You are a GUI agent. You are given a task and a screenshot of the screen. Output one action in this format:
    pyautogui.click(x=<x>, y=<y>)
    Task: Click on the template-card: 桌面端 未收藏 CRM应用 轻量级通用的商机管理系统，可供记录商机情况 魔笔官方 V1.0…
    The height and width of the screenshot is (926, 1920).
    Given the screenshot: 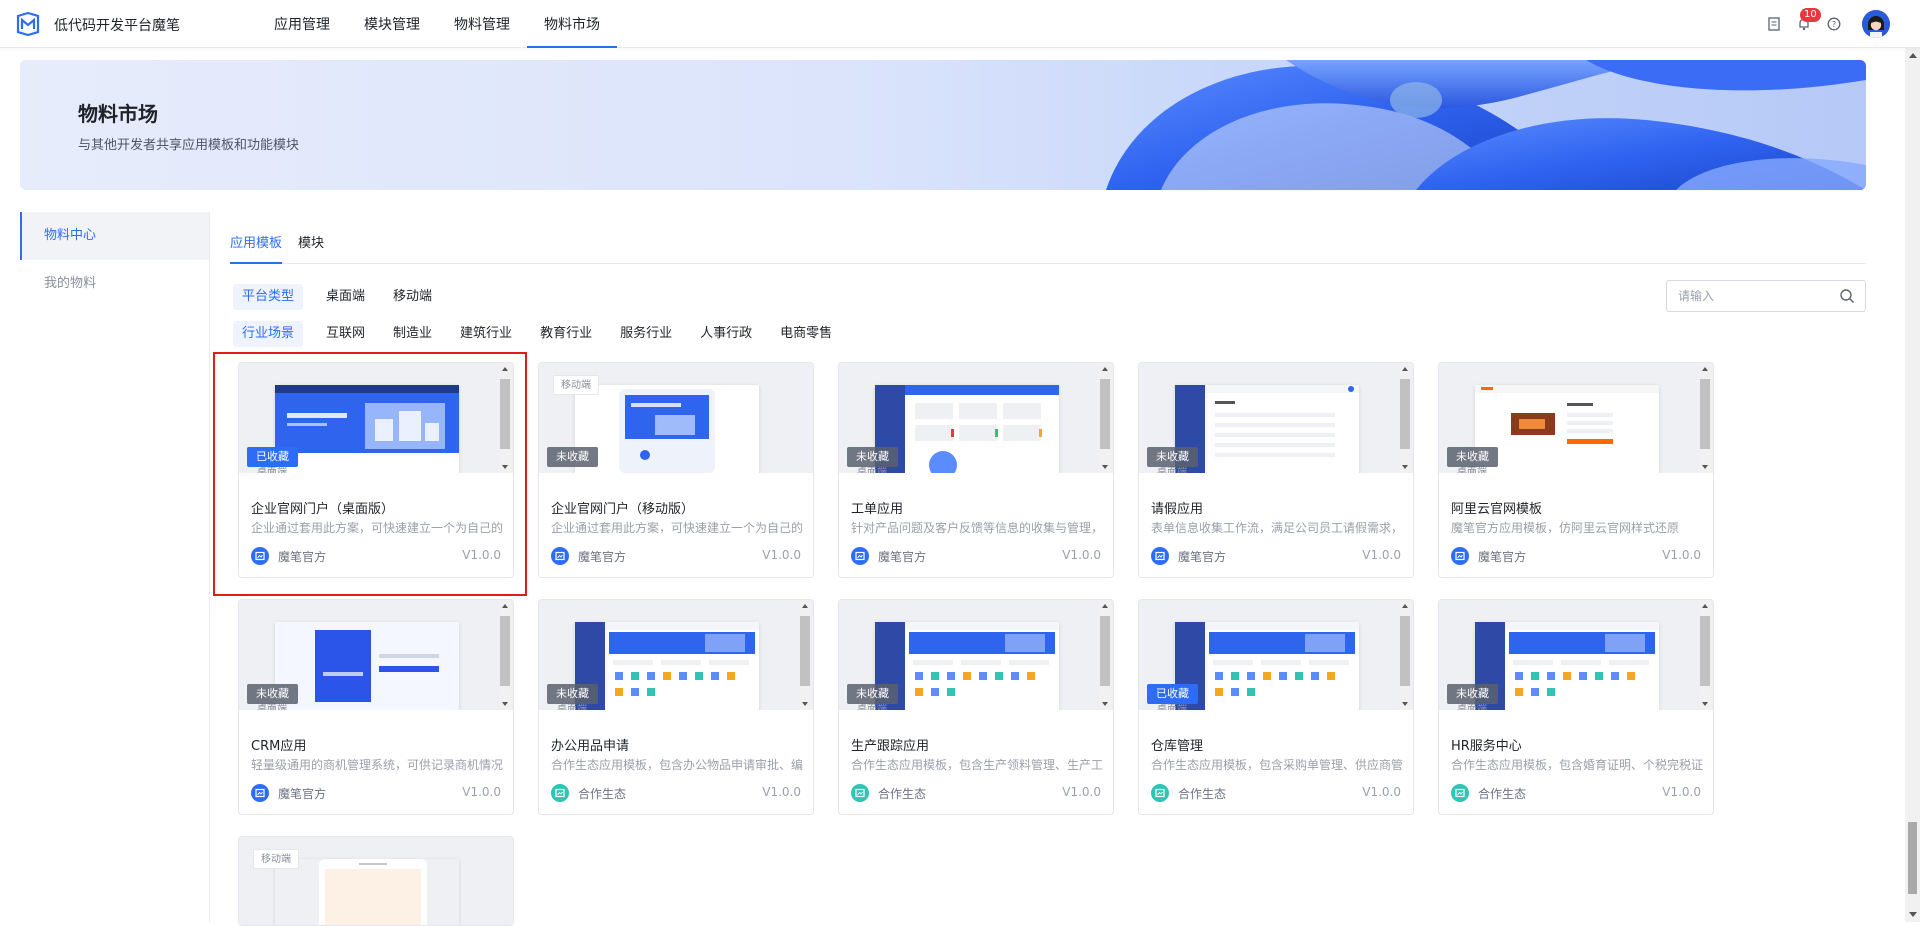 What is the action you would take?
    pyautogui.click(x=376, y=707)
    